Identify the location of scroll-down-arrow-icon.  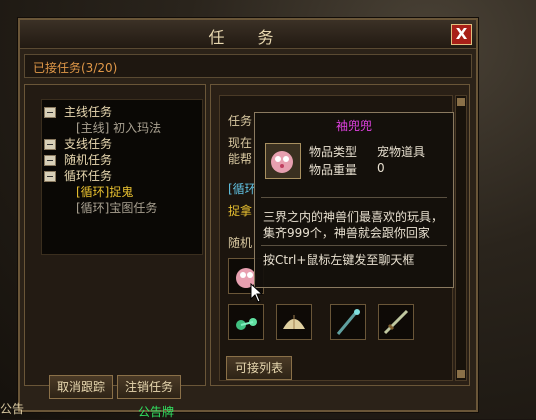
(461, 374).